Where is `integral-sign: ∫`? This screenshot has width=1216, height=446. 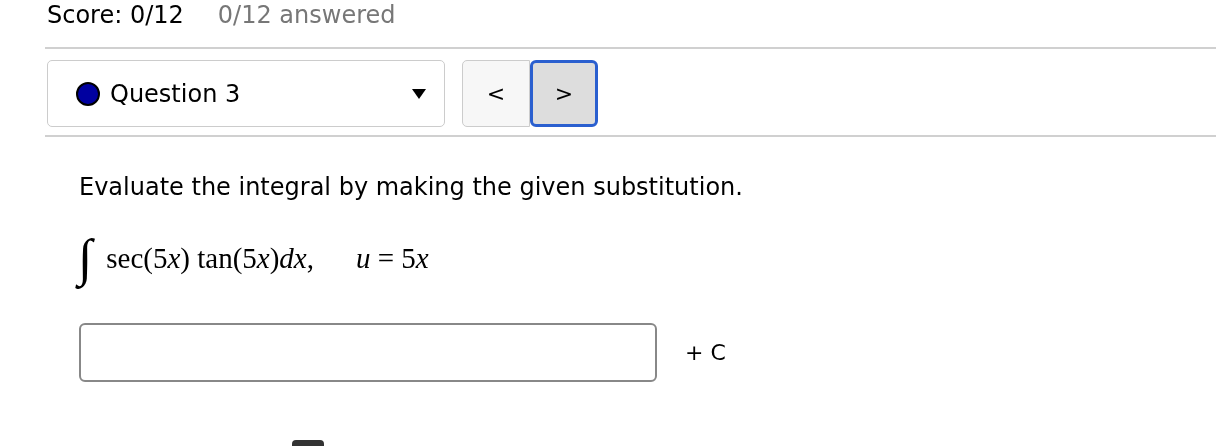
integral-sign: ∫ is located at coordinates (87, 258).